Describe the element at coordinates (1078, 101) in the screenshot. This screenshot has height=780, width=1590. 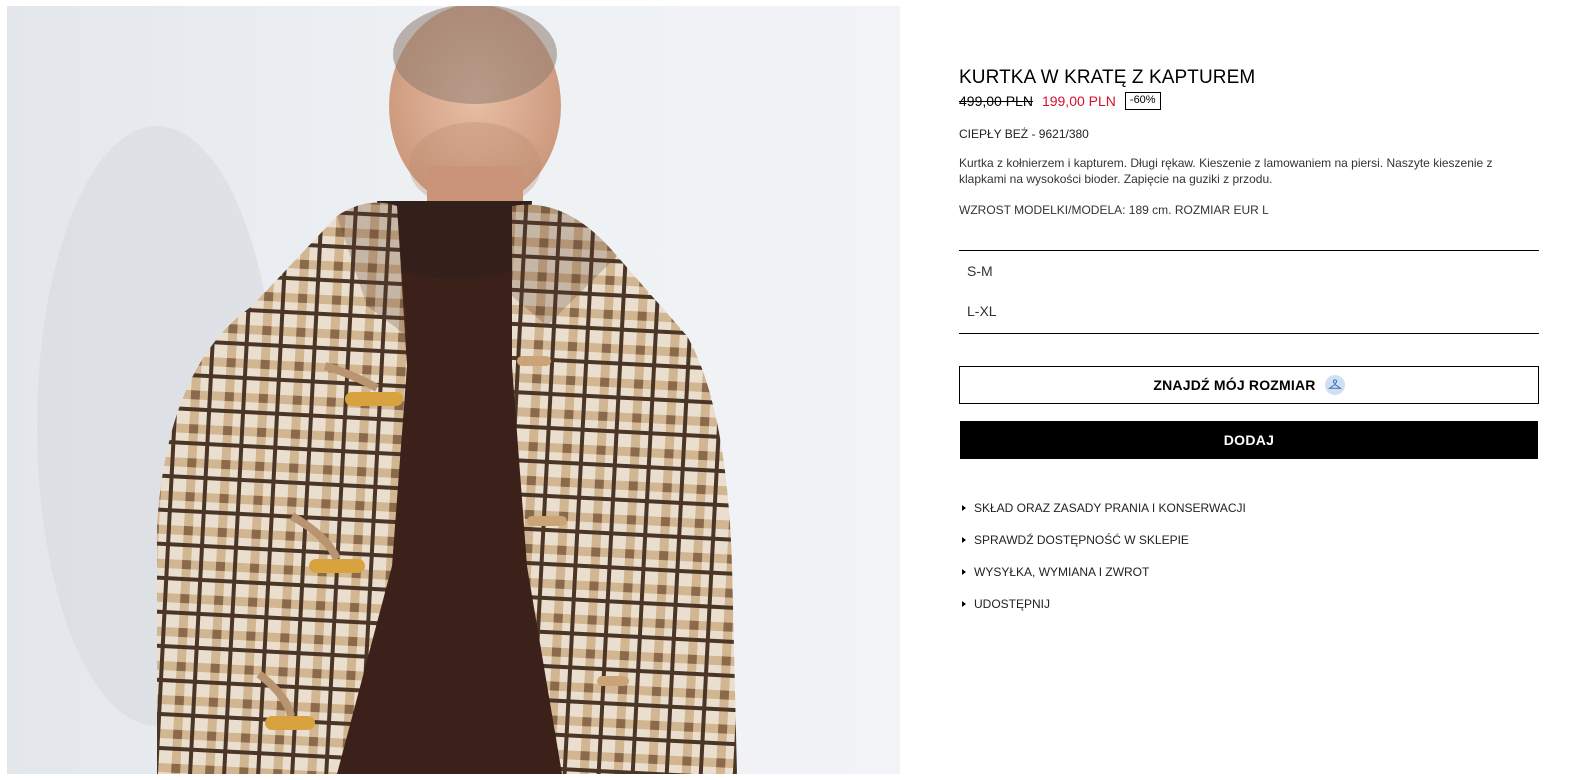
I see `sale-price: 199,00 PLN` at that location.